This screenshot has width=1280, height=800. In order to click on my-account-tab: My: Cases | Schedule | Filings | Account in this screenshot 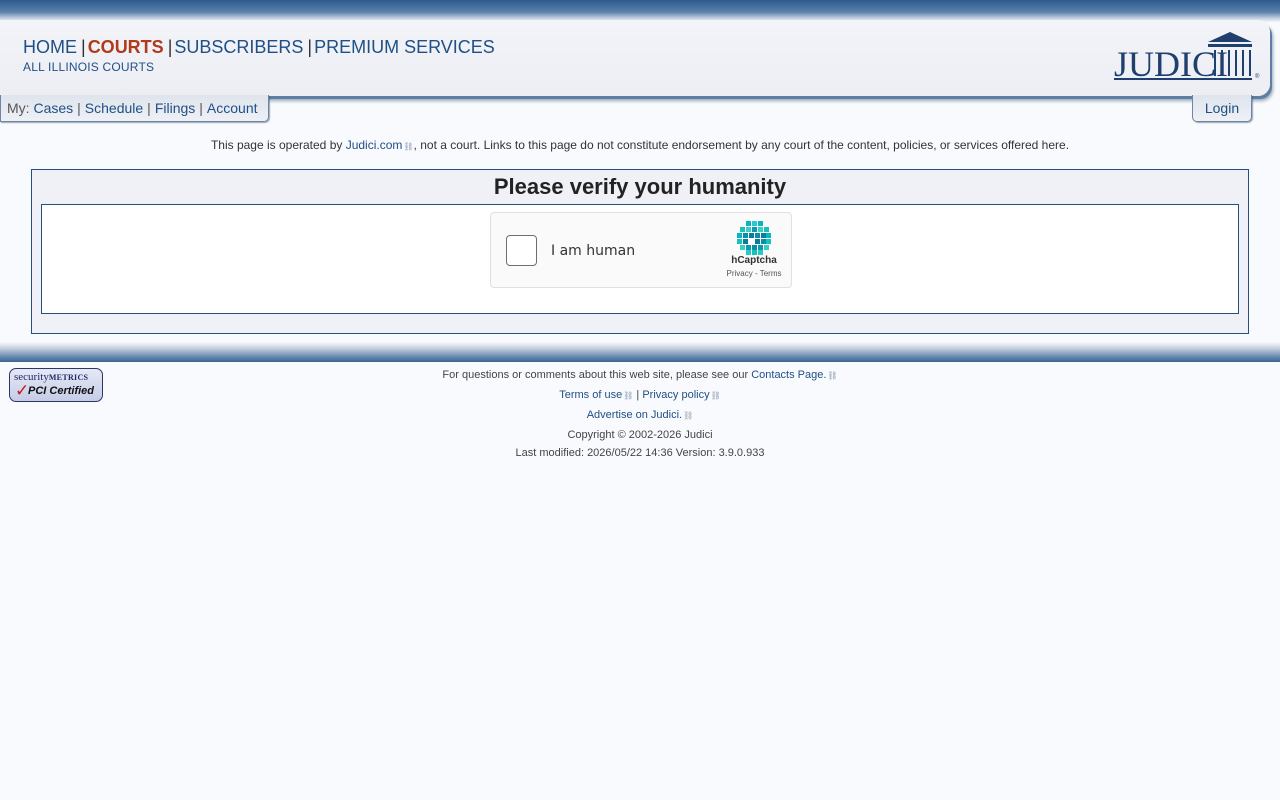, I will do `click(134, 108)`.